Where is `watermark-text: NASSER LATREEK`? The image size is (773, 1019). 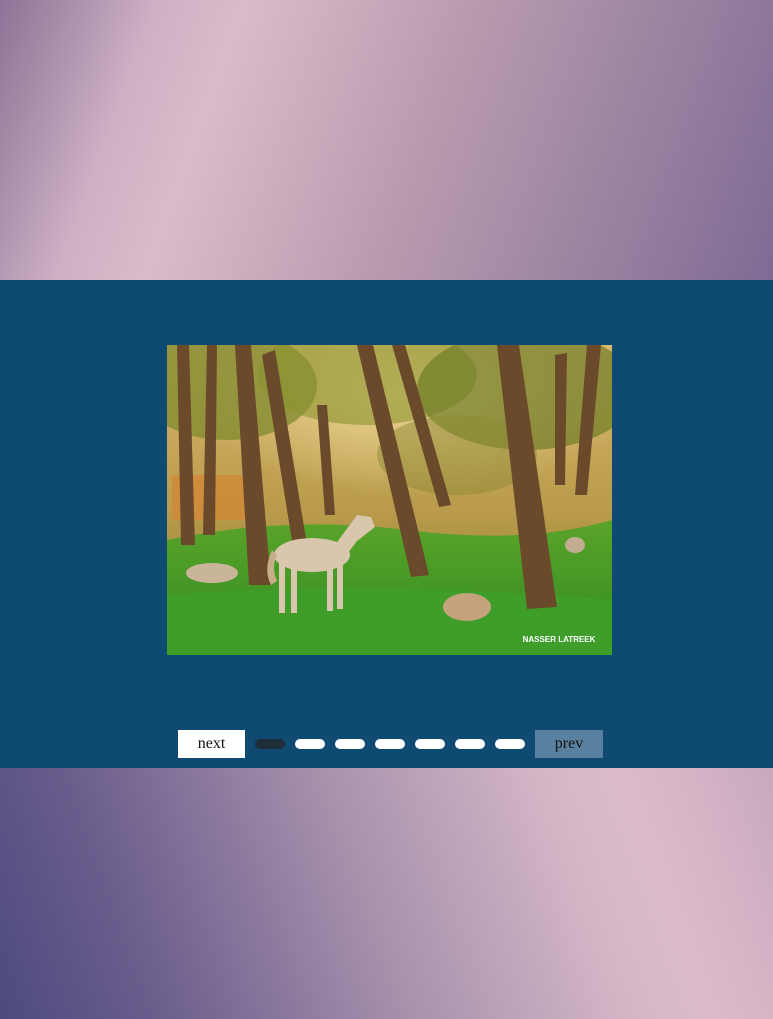
watermark-text: NASSER LATREEK is located at coordinates (559, 639).